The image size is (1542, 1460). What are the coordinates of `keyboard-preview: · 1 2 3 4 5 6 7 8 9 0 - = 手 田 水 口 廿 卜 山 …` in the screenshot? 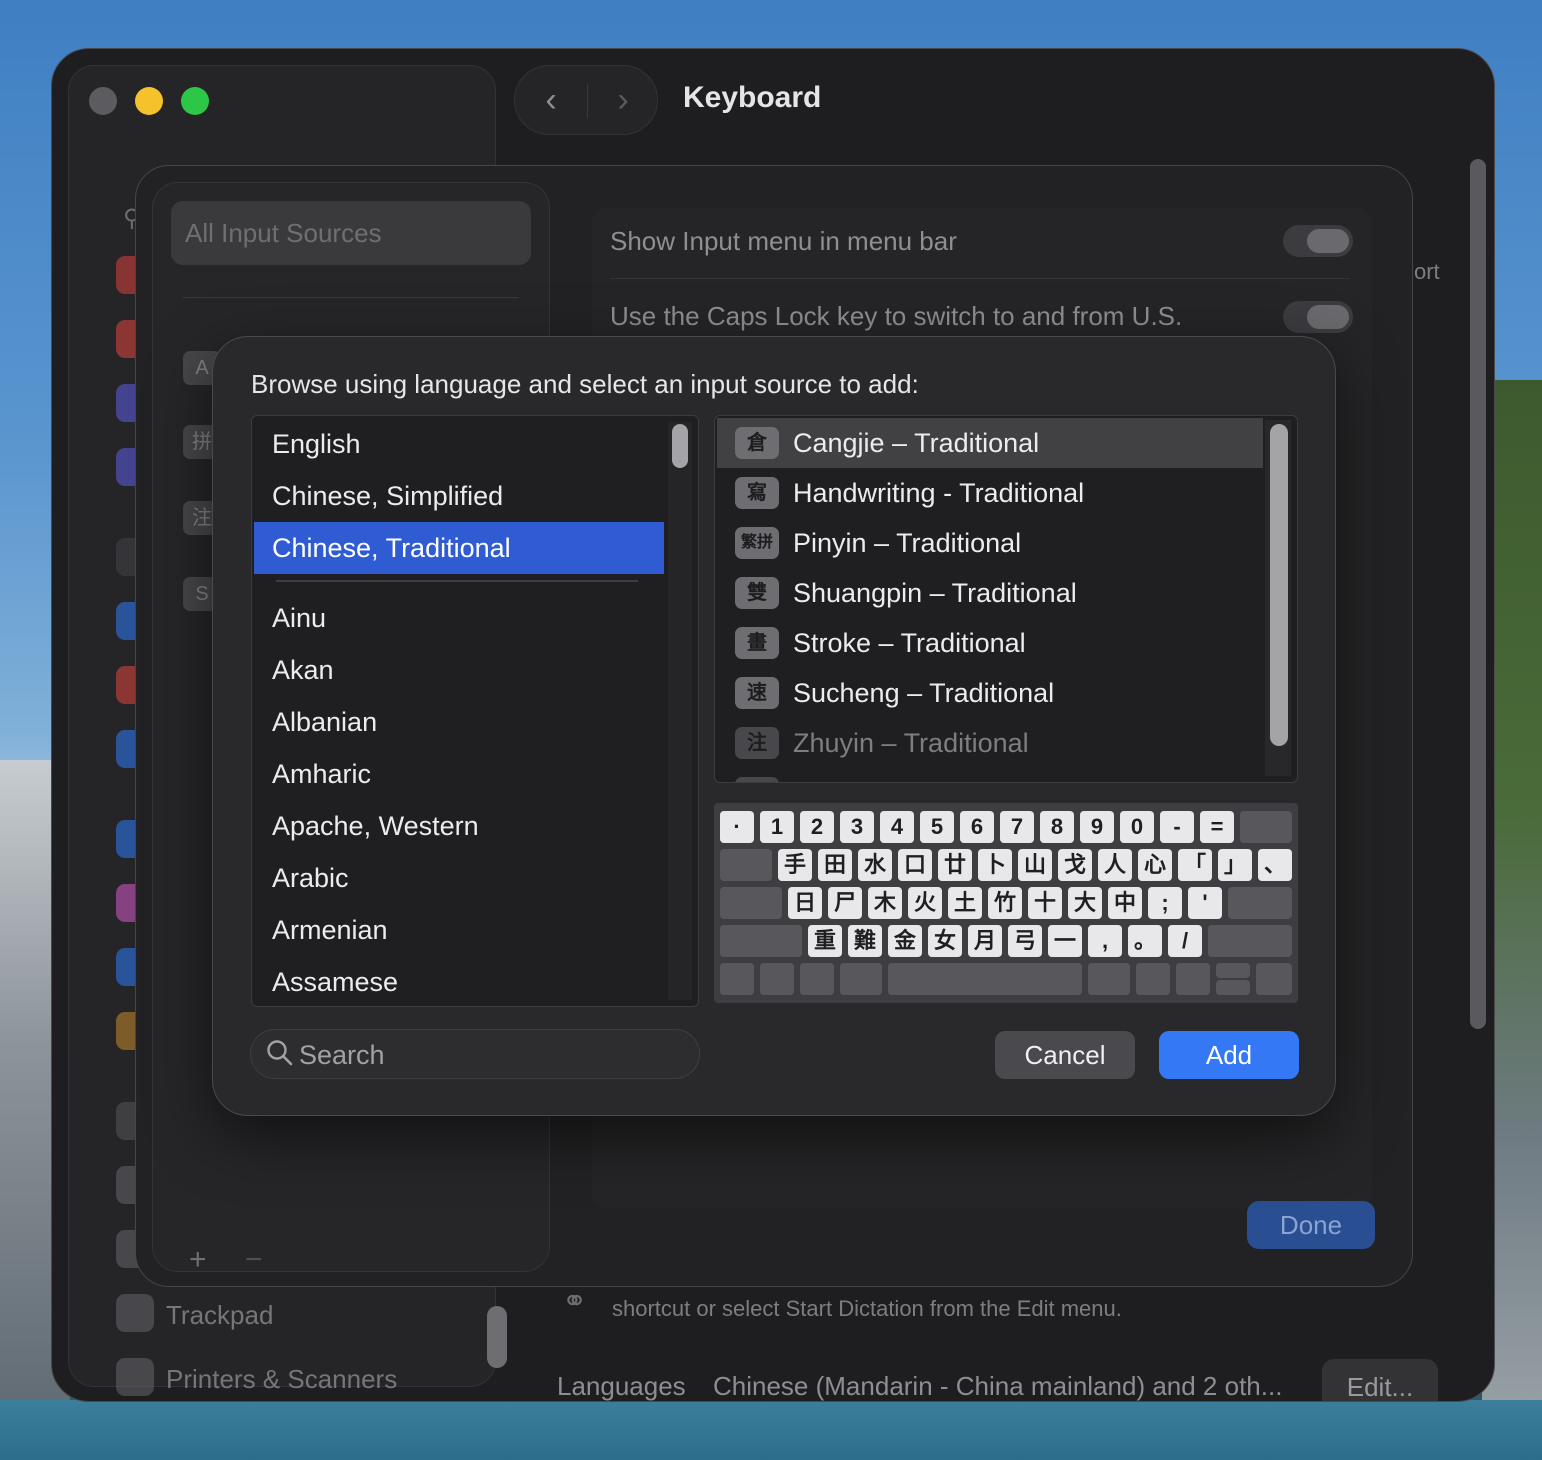 It's located at (1006, 903).